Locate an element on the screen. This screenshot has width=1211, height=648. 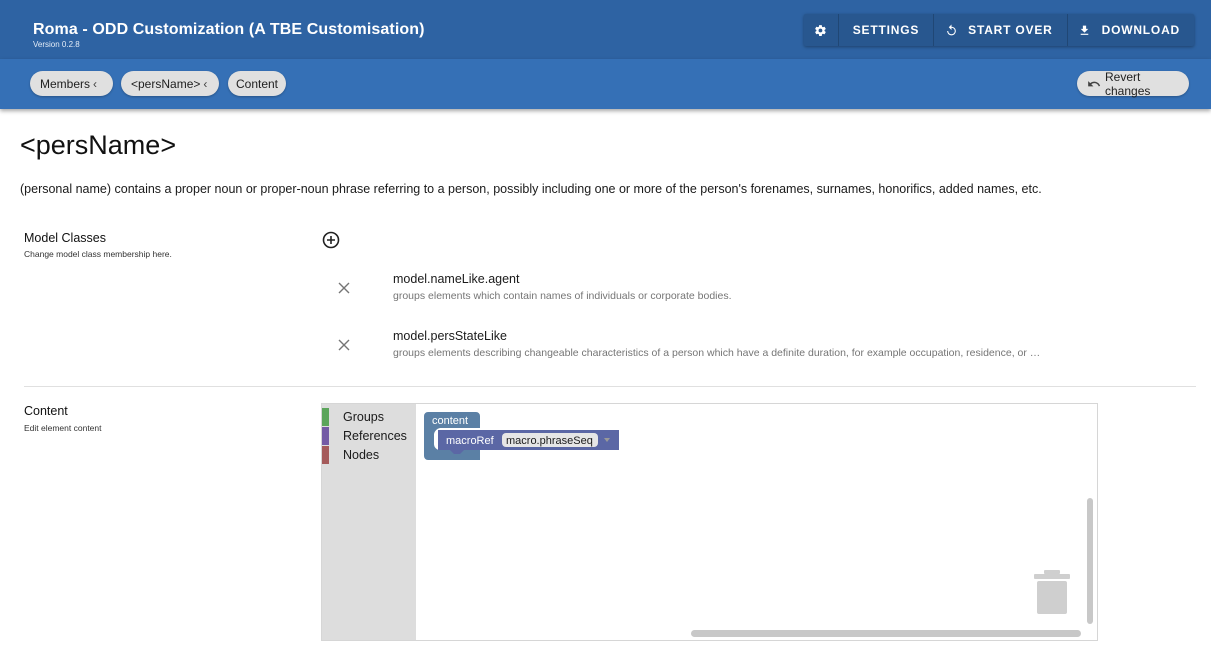
blockly-blocks: content macroRef macro.phraseSeq is located at coordinates (534, 442).